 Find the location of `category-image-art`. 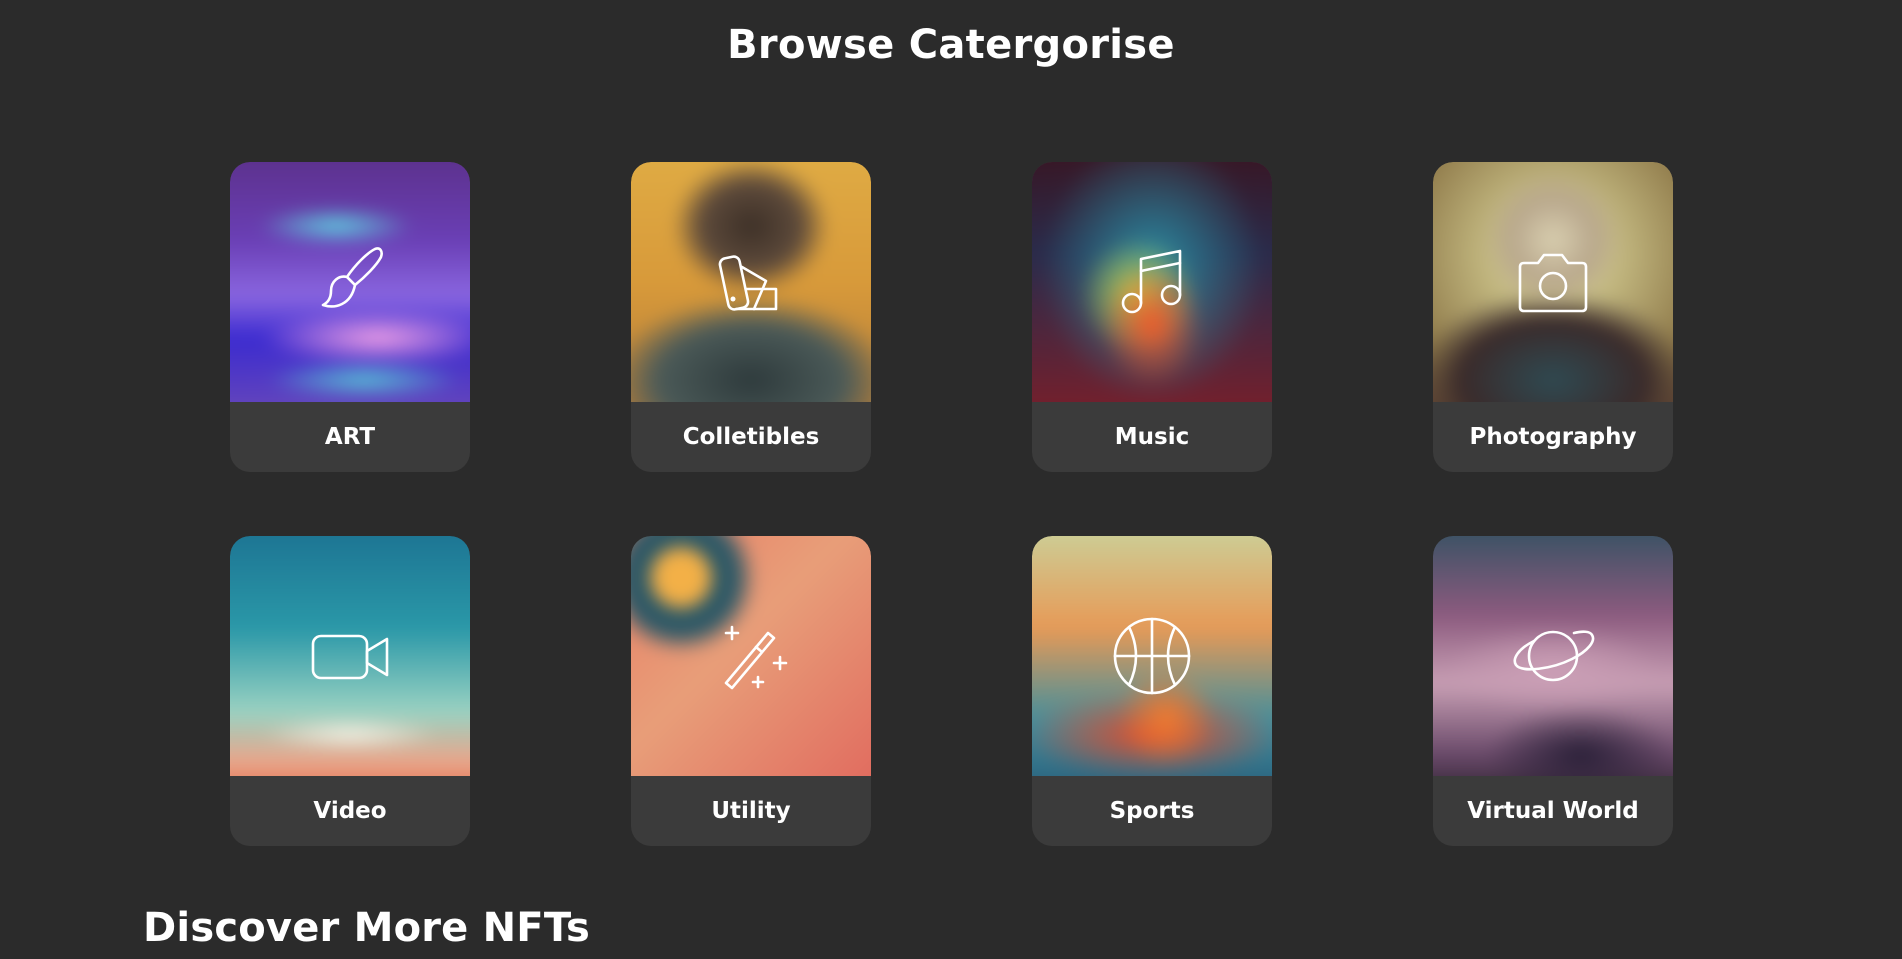

category-image-art is located at coordinates (350, 282).